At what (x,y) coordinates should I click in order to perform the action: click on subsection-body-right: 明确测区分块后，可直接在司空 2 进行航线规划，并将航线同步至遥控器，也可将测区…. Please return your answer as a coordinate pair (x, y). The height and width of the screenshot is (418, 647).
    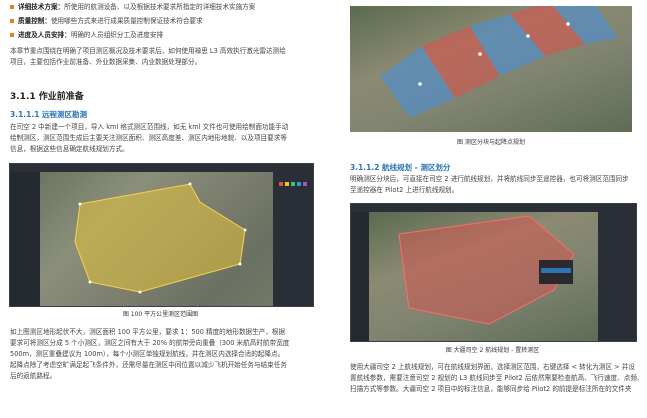
    Looking at the image, I should click on (489, 184).